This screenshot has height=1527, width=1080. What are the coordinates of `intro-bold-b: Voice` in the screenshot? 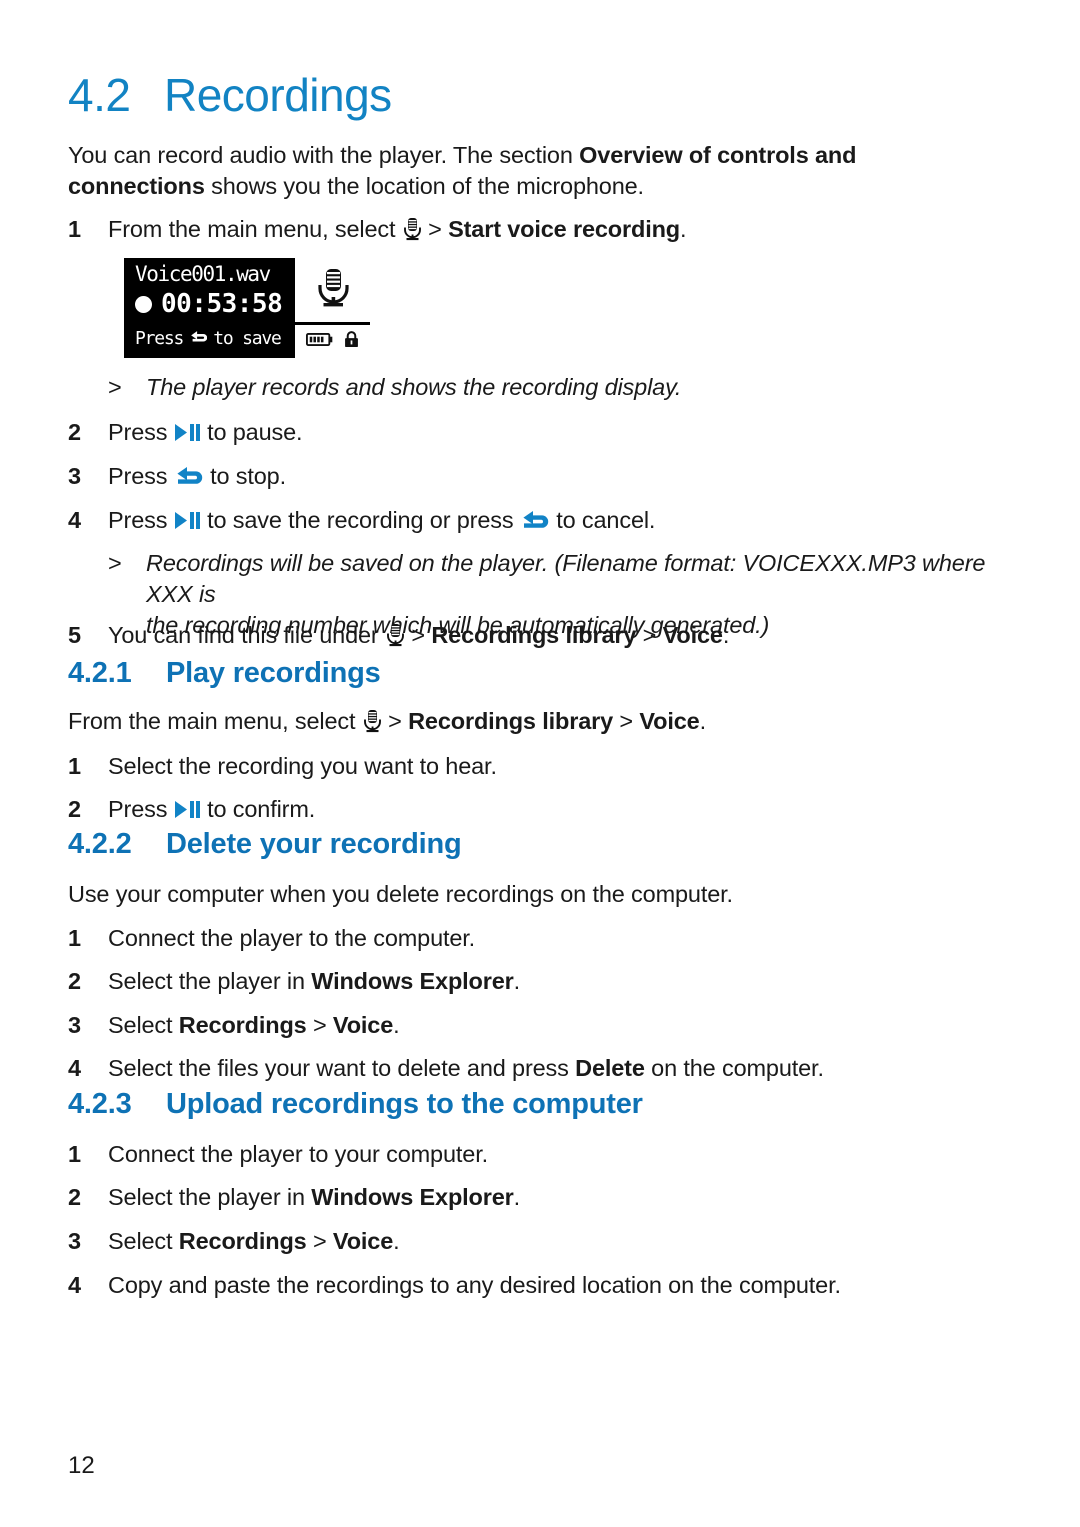 It's located at (669, 721).